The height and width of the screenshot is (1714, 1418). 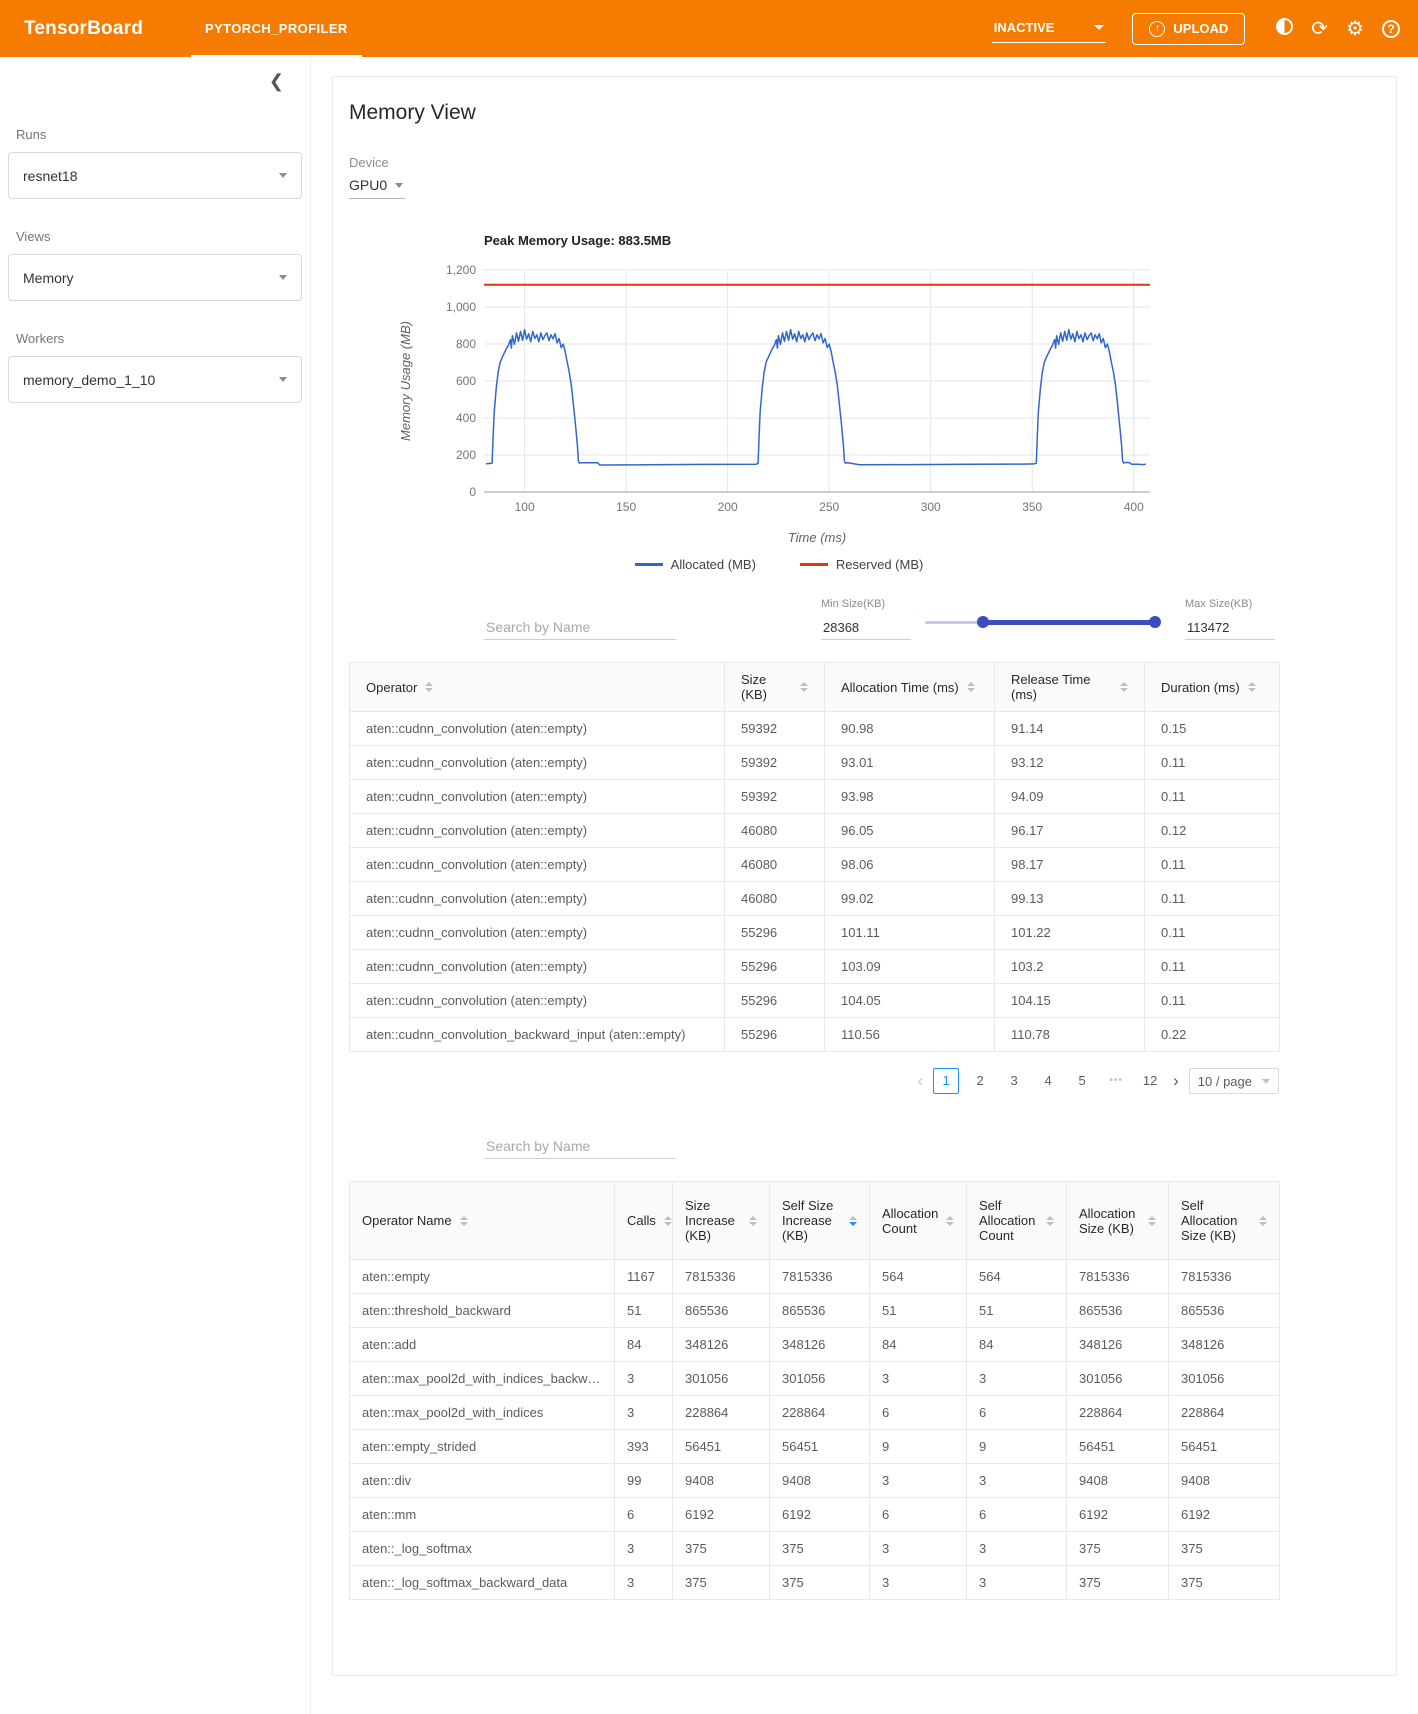 What do you see at coordinates (814, 1548) in the screenshot?
I see `table-row: aten::_log_softmax 3 375 375 3 3 375 375` at bounding box center [814, 1548].